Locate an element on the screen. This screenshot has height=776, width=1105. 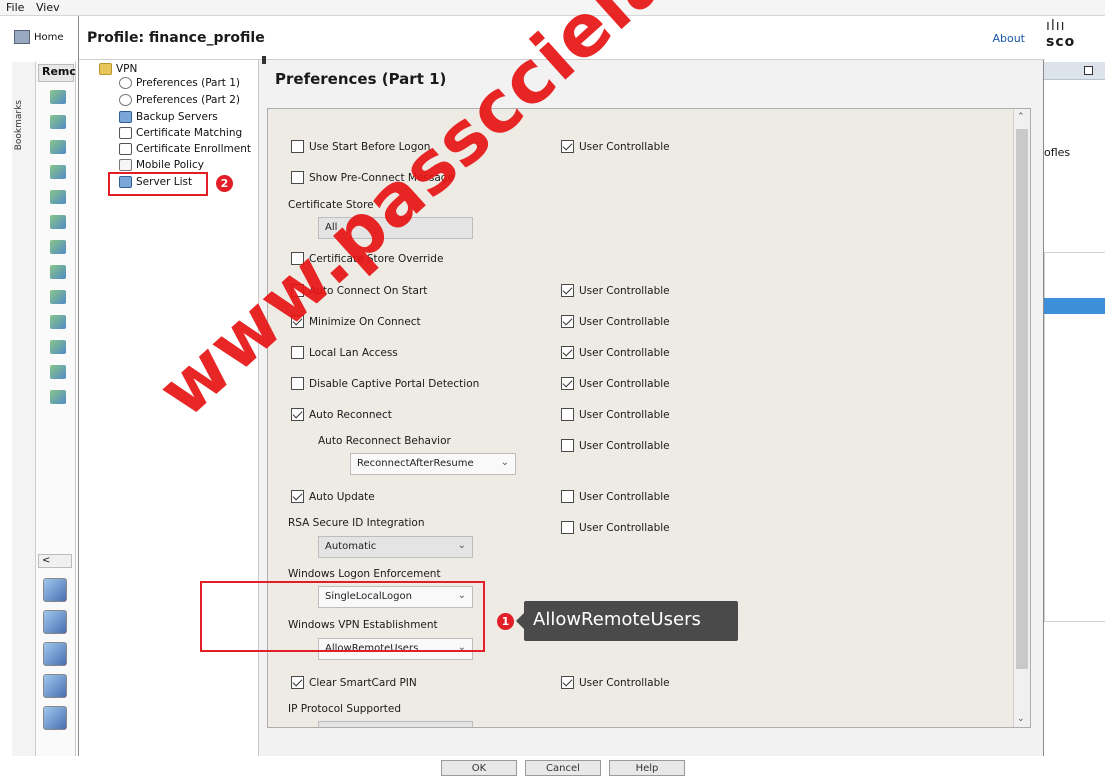
auto-update-checkbox: Auto Update is located at coordinates (333, 496).